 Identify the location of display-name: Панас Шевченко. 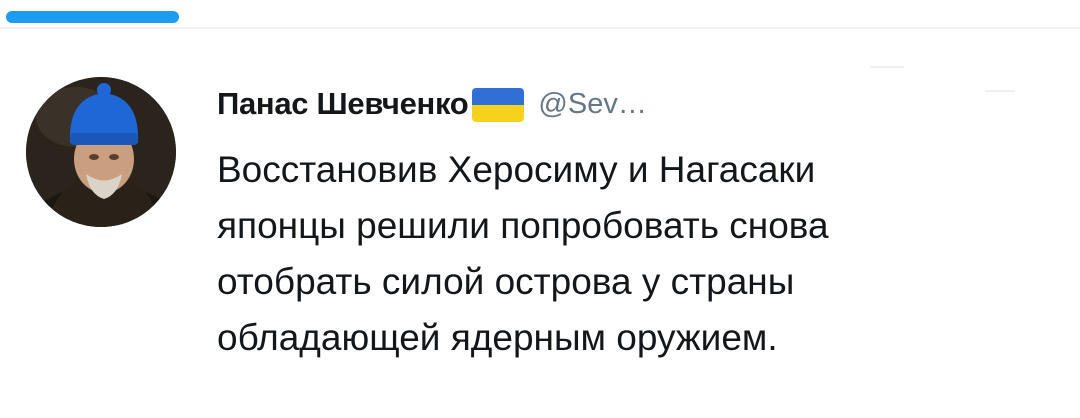
(343, 104).